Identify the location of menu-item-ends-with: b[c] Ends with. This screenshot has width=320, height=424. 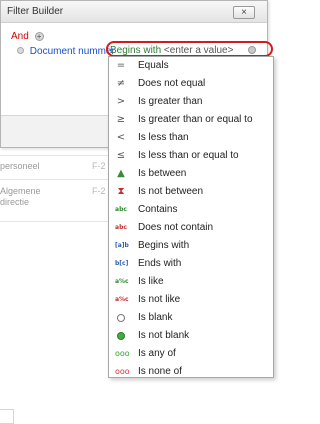
(191, 264).